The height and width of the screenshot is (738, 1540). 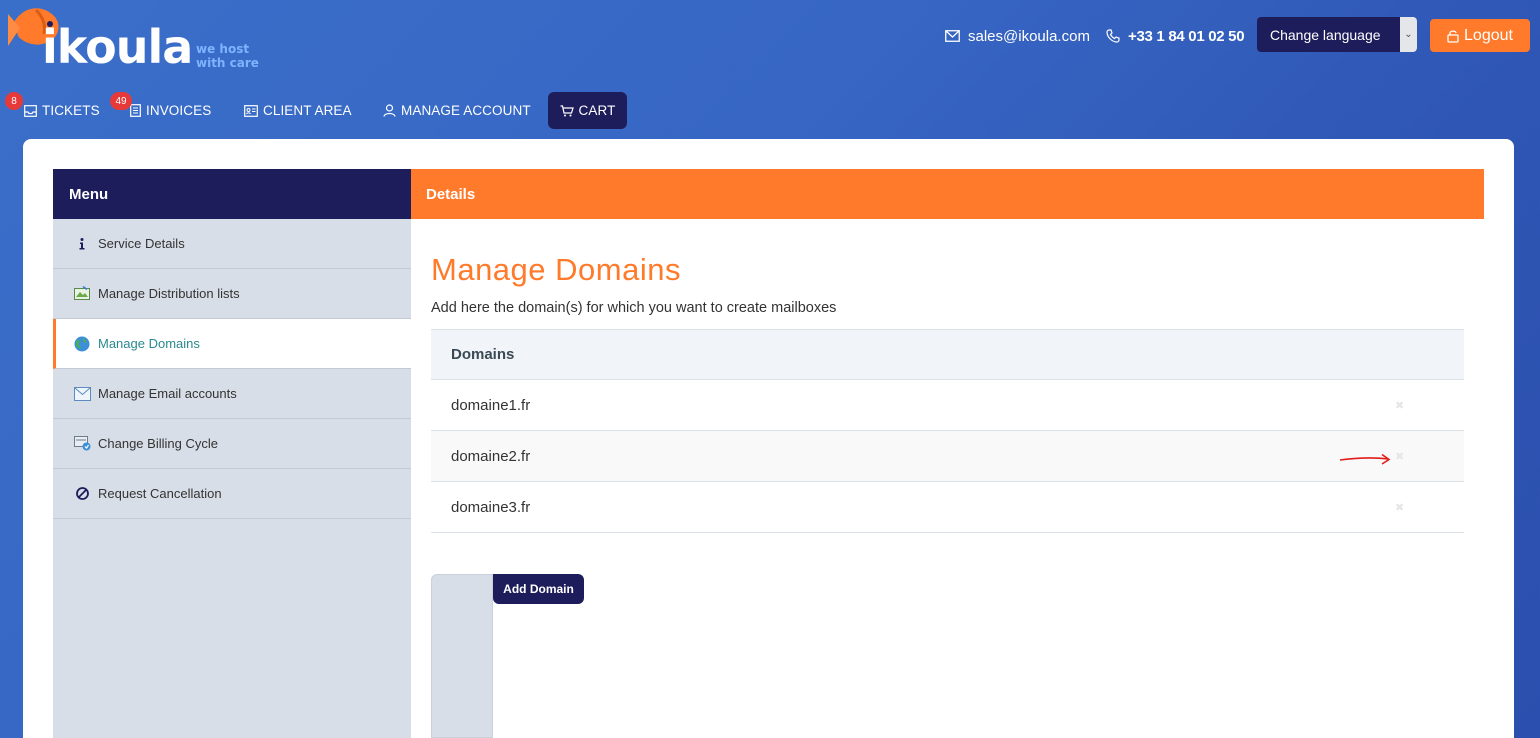 What do you see at coordinates (167, 393) in the screenshot?
I see `sidebar-item-label: Manage Email accounts` at bounding box center [167, 393].